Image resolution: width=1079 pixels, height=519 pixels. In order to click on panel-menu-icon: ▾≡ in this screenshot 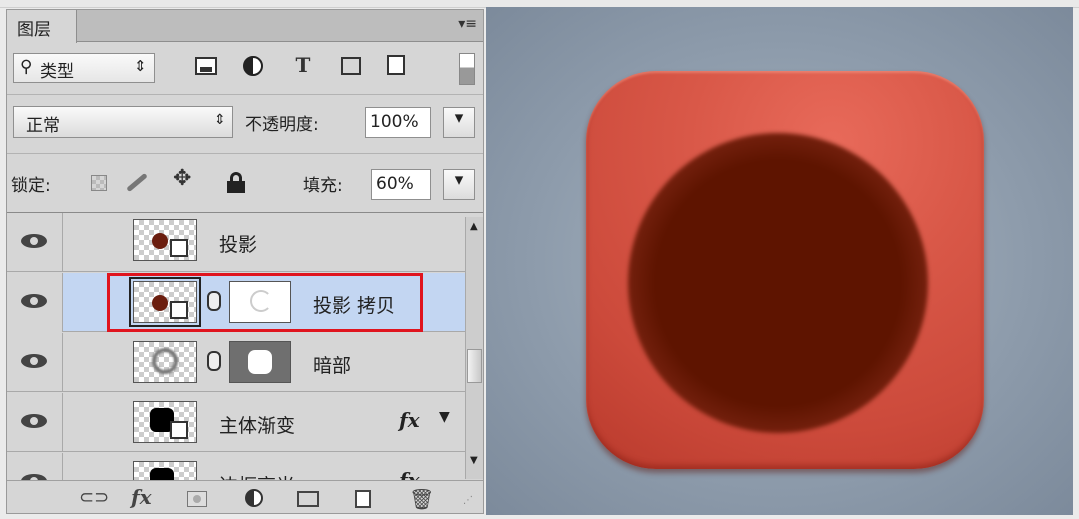, I will do `click(467, 24)`.